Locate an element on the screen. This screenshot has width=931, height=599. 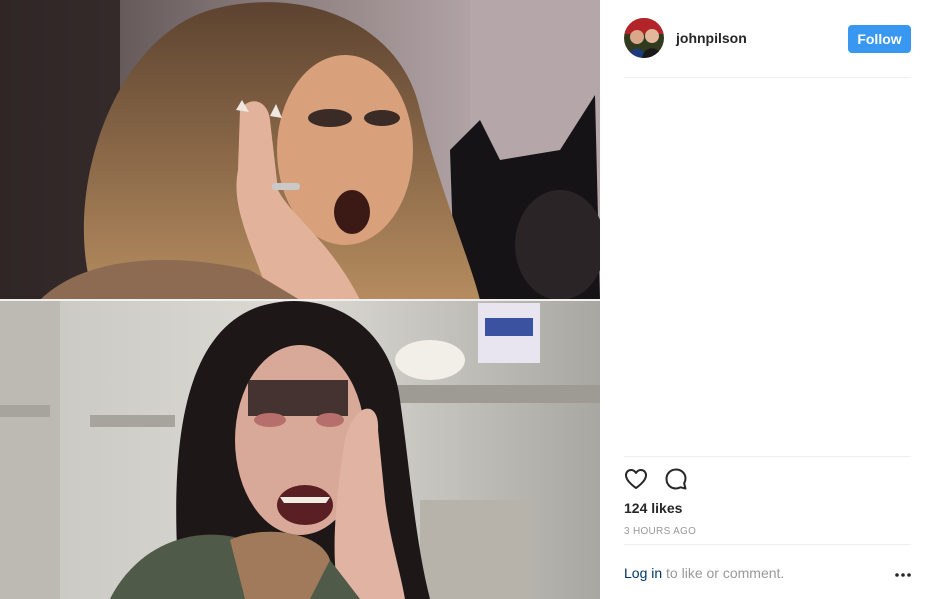
comments-divider is located at coordinates (767, 456).